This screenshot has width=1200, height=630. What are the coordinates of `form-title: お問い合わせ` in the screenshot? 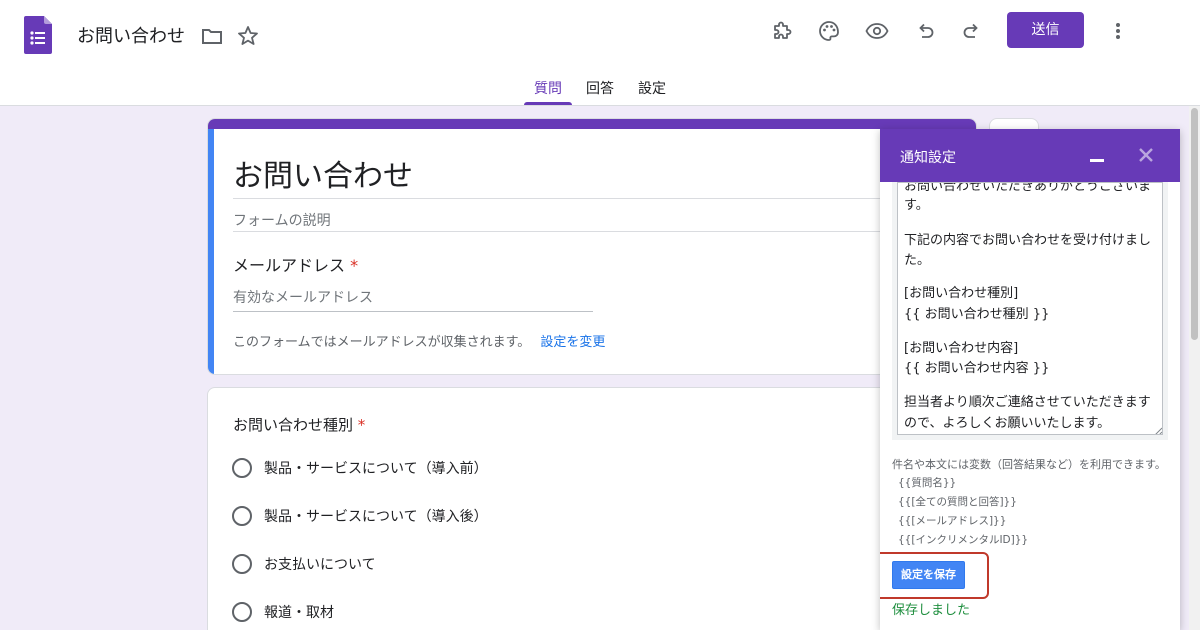 It's located at (323, 173).